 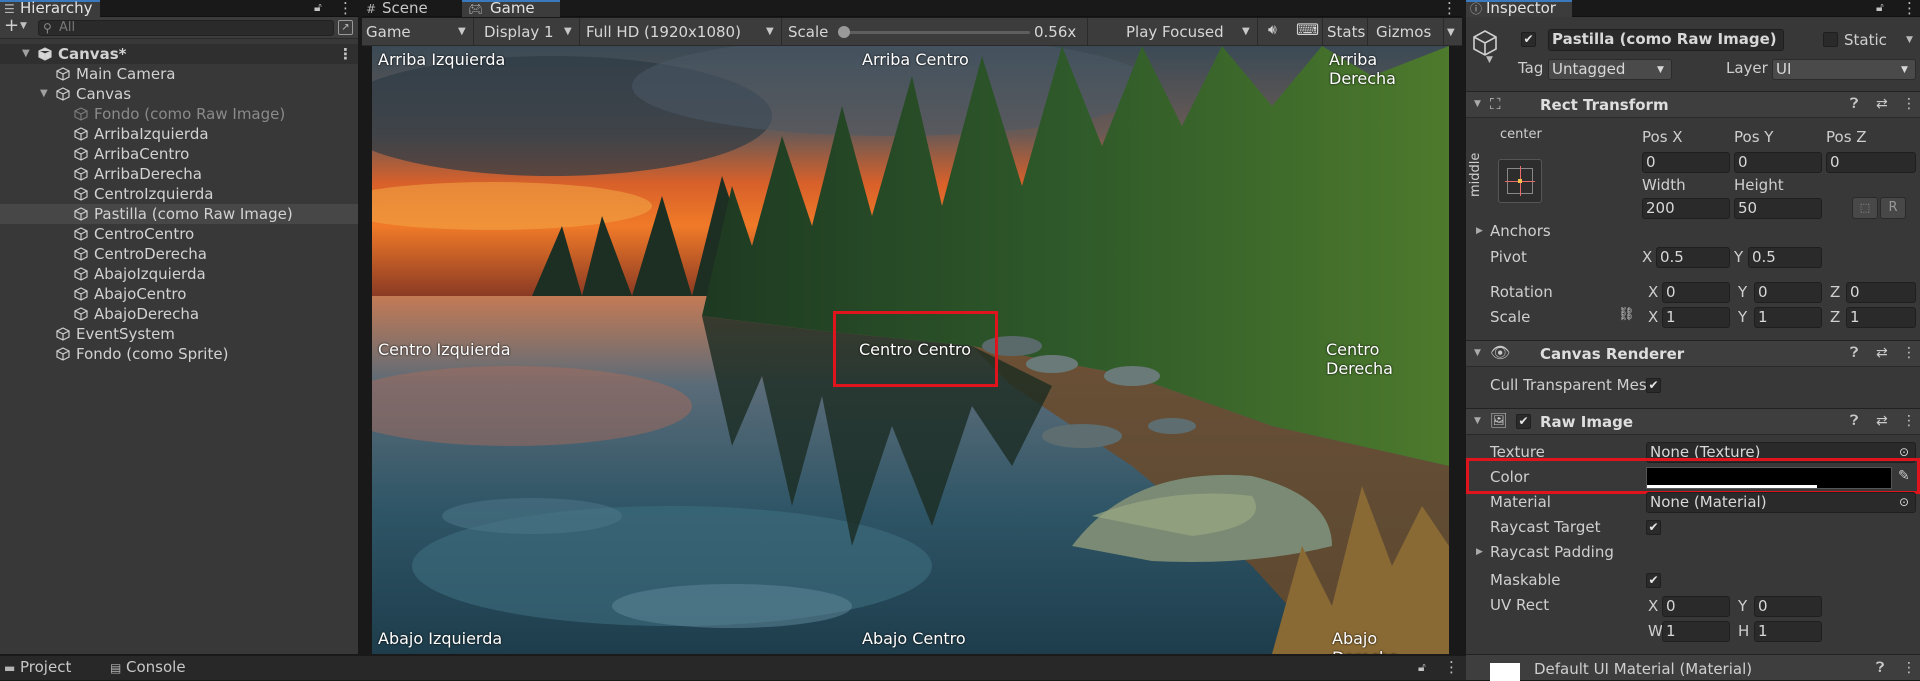 I want to click on posz-input: 0, so click(x=1871, y=162).